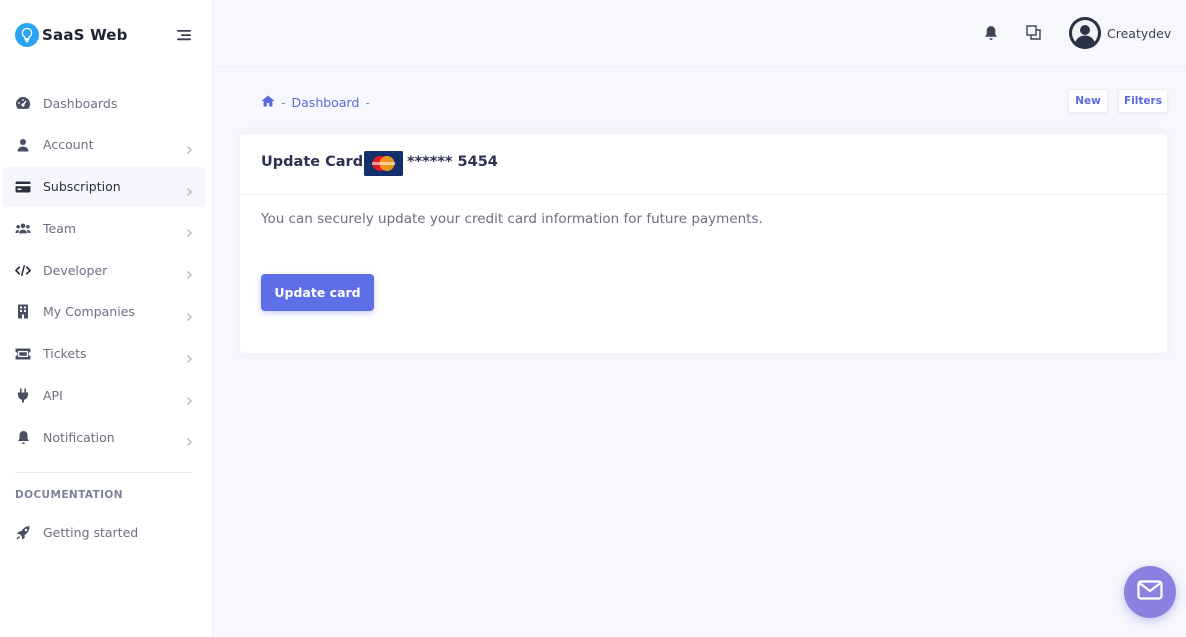 The height and width of the screenshot is (637, 1186). I want to click on username: Creatydev, so click(1139, 33).